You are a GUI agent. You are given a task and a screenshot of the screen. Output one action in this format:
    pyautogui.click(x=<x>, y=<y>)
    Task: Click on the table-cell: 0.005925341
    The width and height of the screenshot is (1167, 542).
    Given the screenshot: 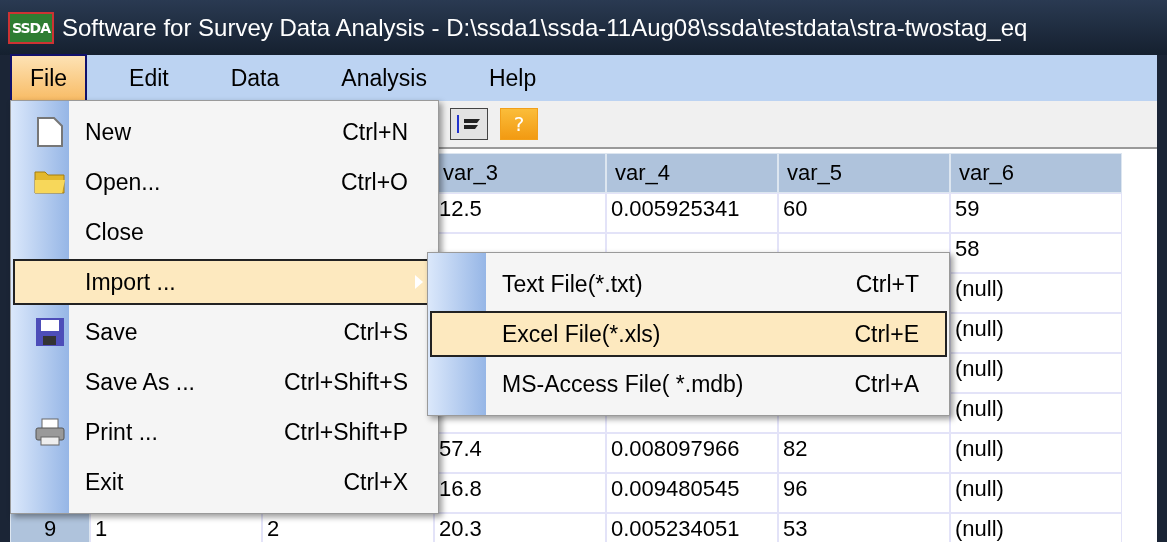 What is the action you would take?
    pyautogui.click(x=692, y=213)
    